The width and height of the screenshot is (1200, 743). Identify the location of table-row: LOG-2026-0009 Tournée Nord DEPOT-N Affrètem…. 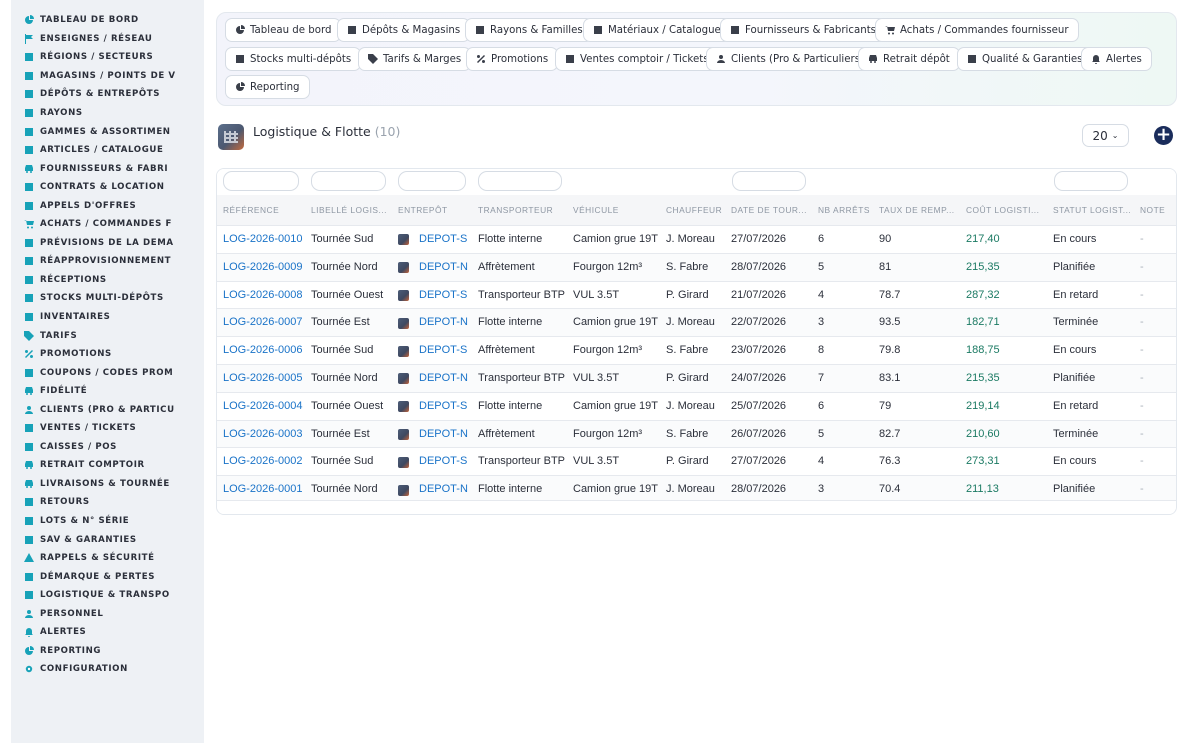
(696, 267).